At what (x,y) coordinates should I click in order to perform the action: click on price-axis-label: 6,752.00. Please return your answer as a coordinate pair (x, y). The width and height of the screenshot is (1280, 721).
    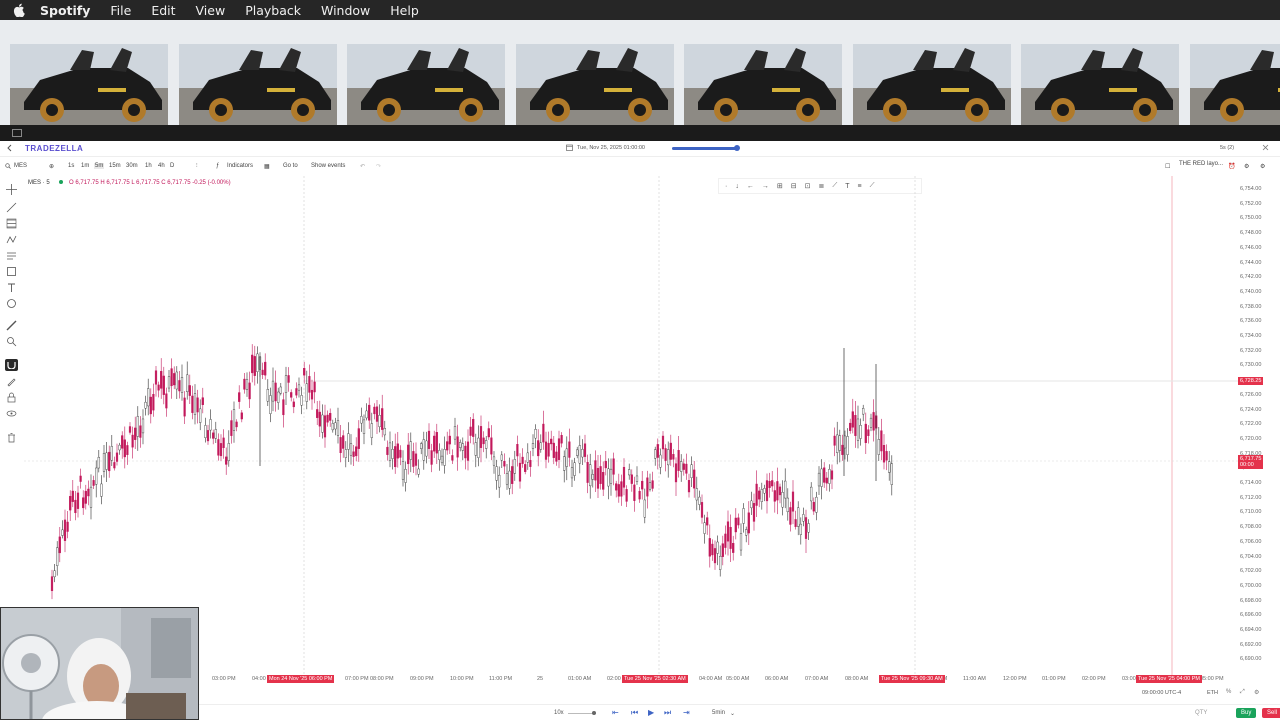
    Looking at the image, I should click on (1250, 204).